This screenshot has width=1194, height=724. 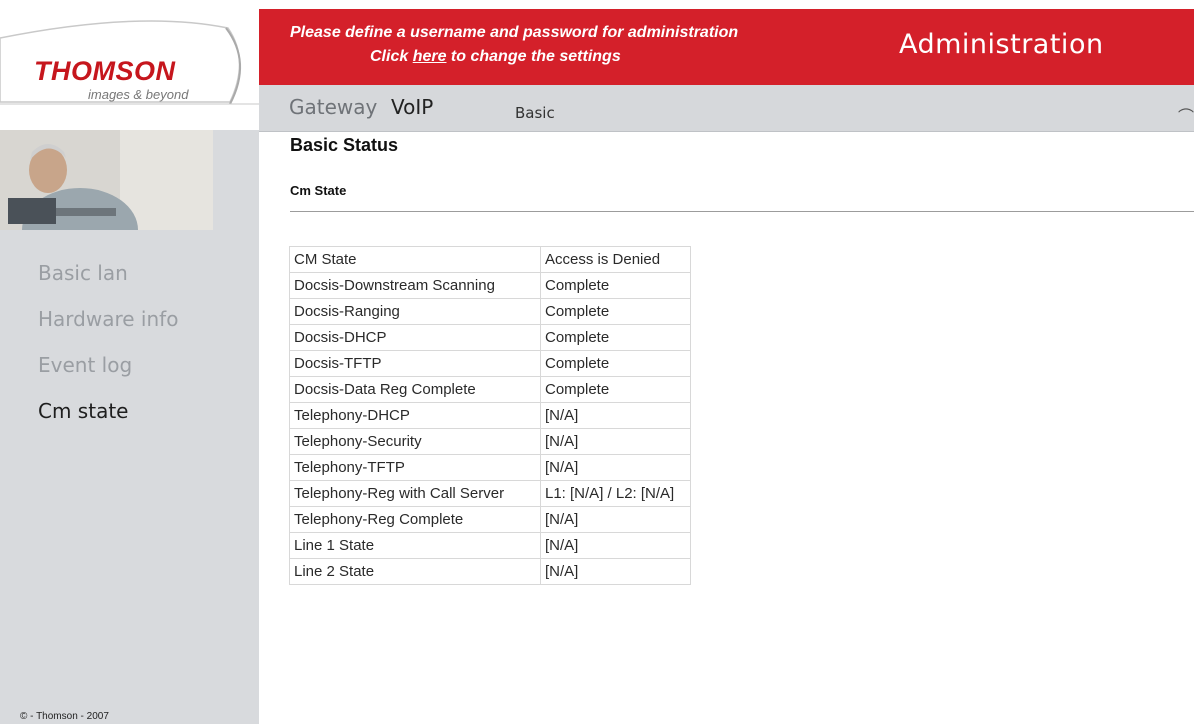 I want to click on table-row: Docsis-TFTP Complete, so click(x=490, y=363).